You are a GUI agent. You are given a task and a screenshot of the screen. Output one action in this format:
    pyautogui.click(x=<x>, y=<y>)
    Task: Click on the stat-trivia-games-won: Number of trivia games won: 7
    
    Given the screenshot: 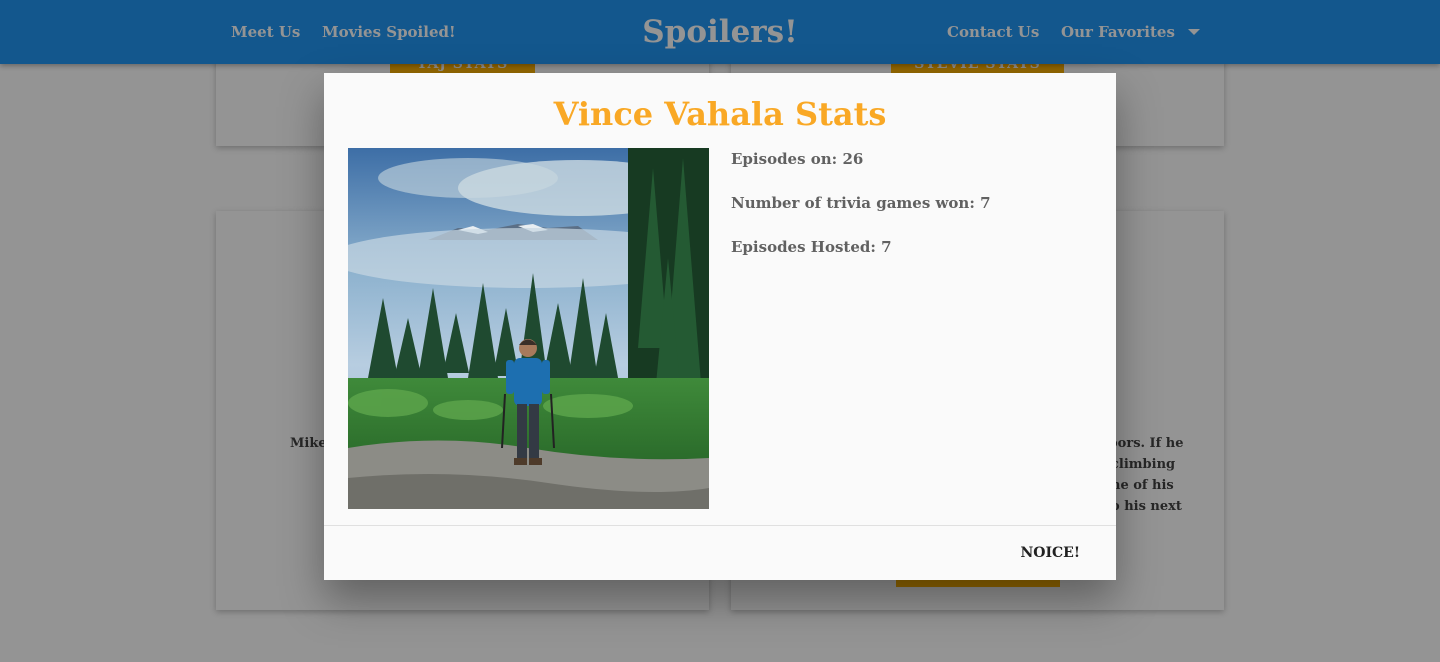 What is the action you would take?
    pyautogui.click(x=861, y=203)
    